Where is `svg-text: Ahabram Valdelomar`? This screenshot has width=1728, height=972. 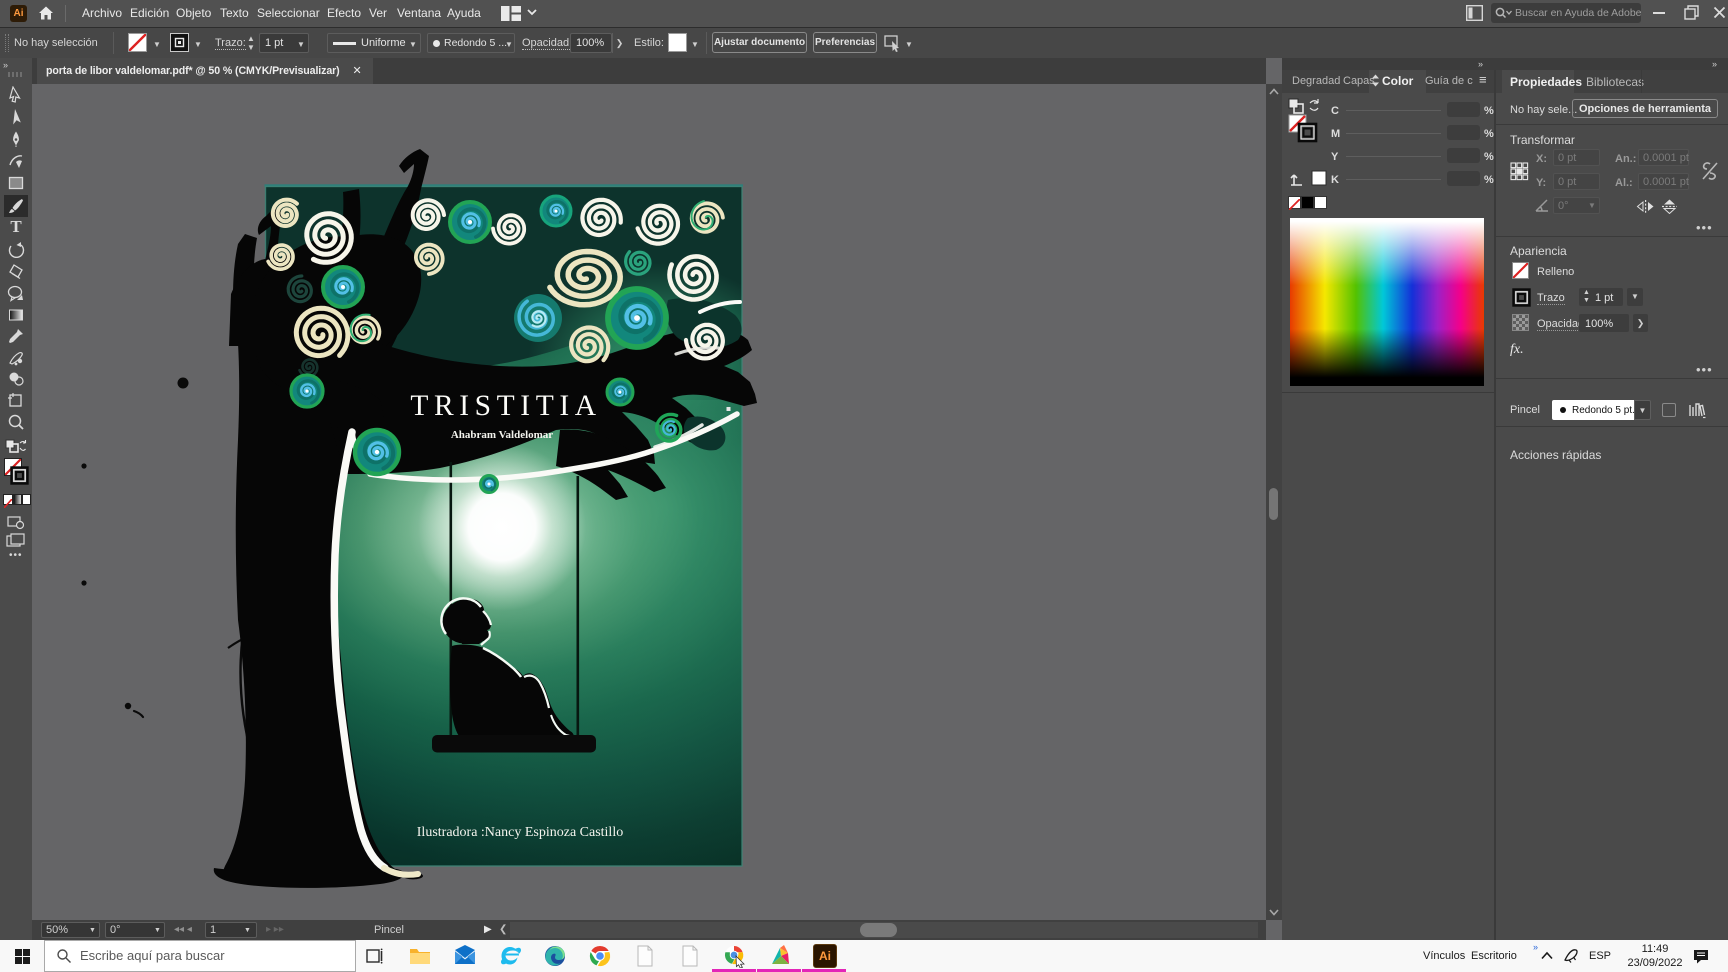 svg-text: Ahabram Valdelomar is located at coordinates (502, 435).